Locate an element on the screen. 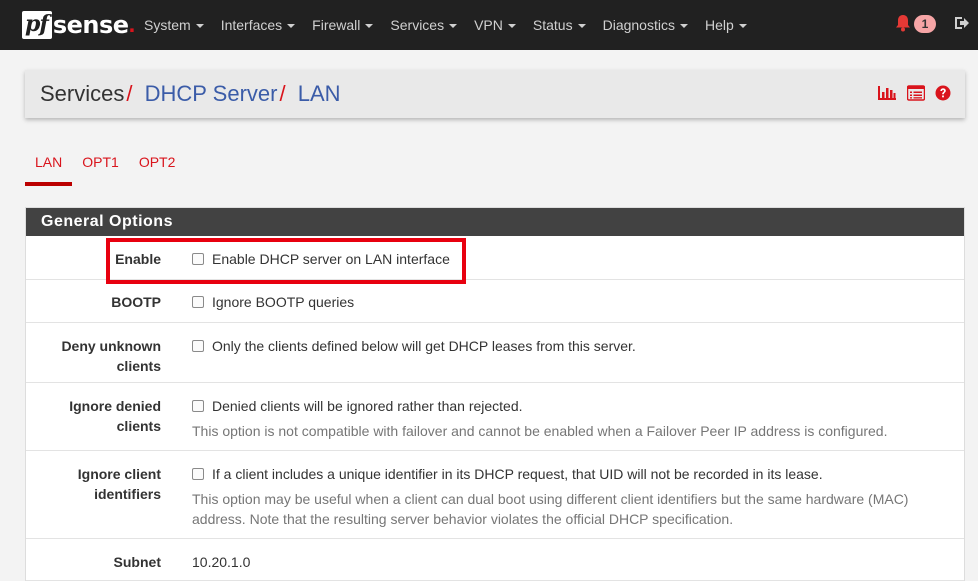 This screenshot has height=581, width=978. breadcrumb-lan: LAN is located at coordinates (319, 93).